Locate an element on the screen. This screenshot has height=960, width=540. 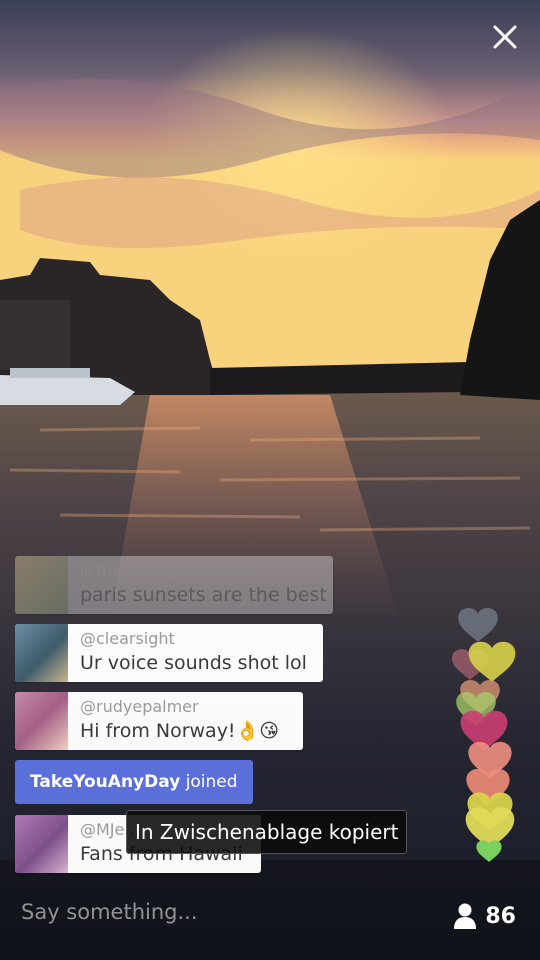
close-icon is located at coordinates (505, 37).